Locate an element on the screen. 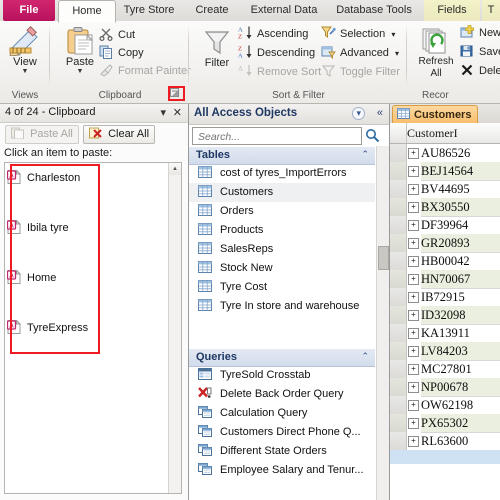 The height and width of the screenshot is (500, 500). table-row: + BX30550 is located at coordinates (445, 207).